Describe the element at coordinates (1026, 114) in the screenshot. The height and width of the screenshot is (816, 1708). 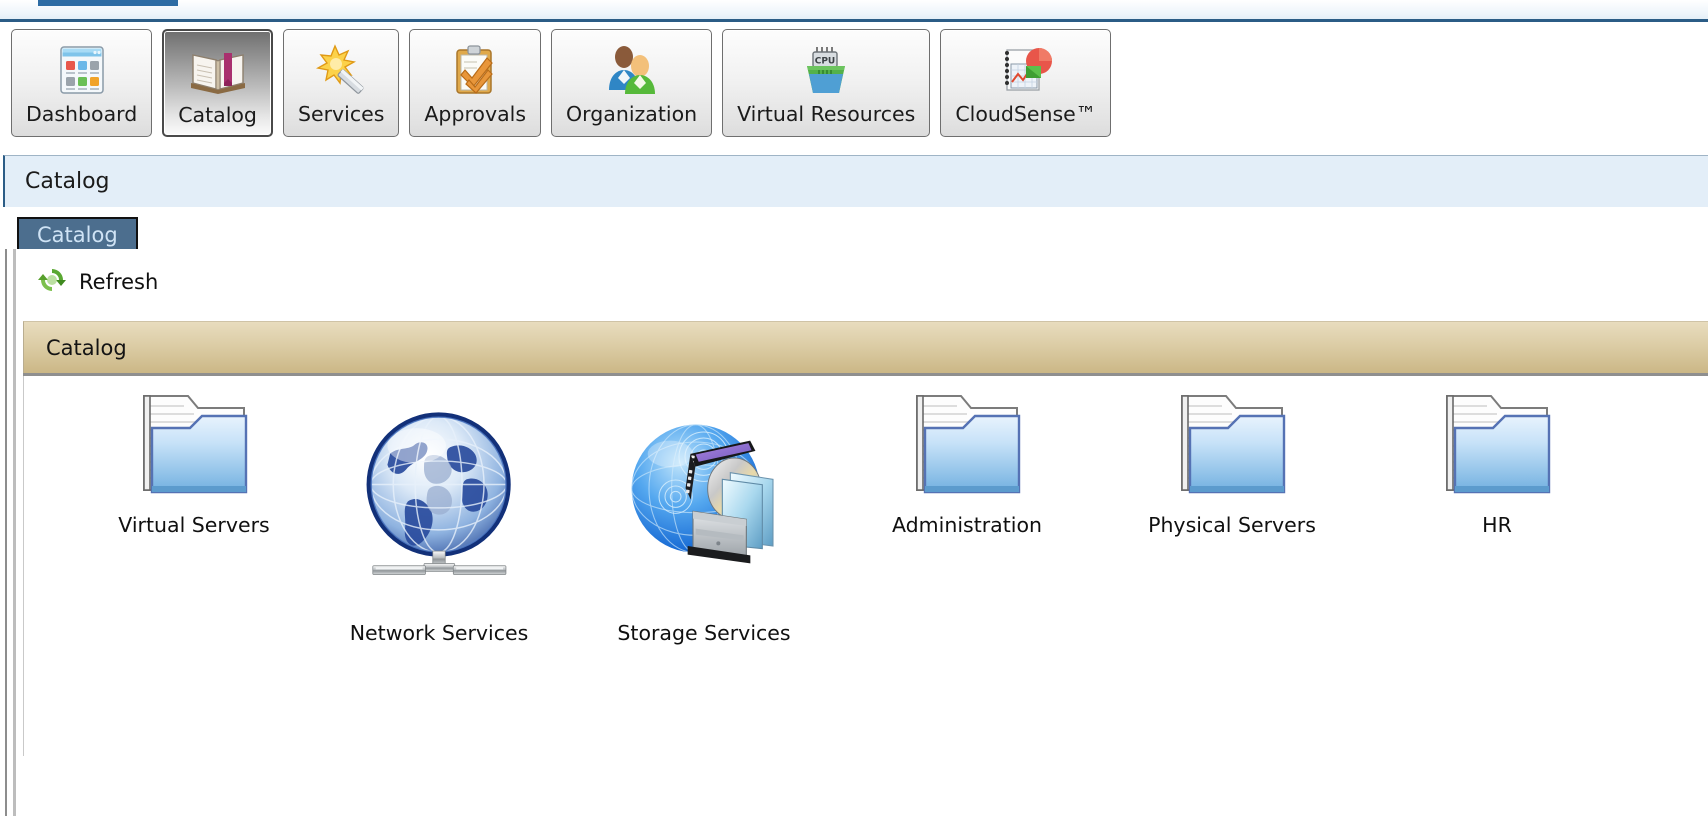
I see `toolbar-label: CloudSense™` at that location.